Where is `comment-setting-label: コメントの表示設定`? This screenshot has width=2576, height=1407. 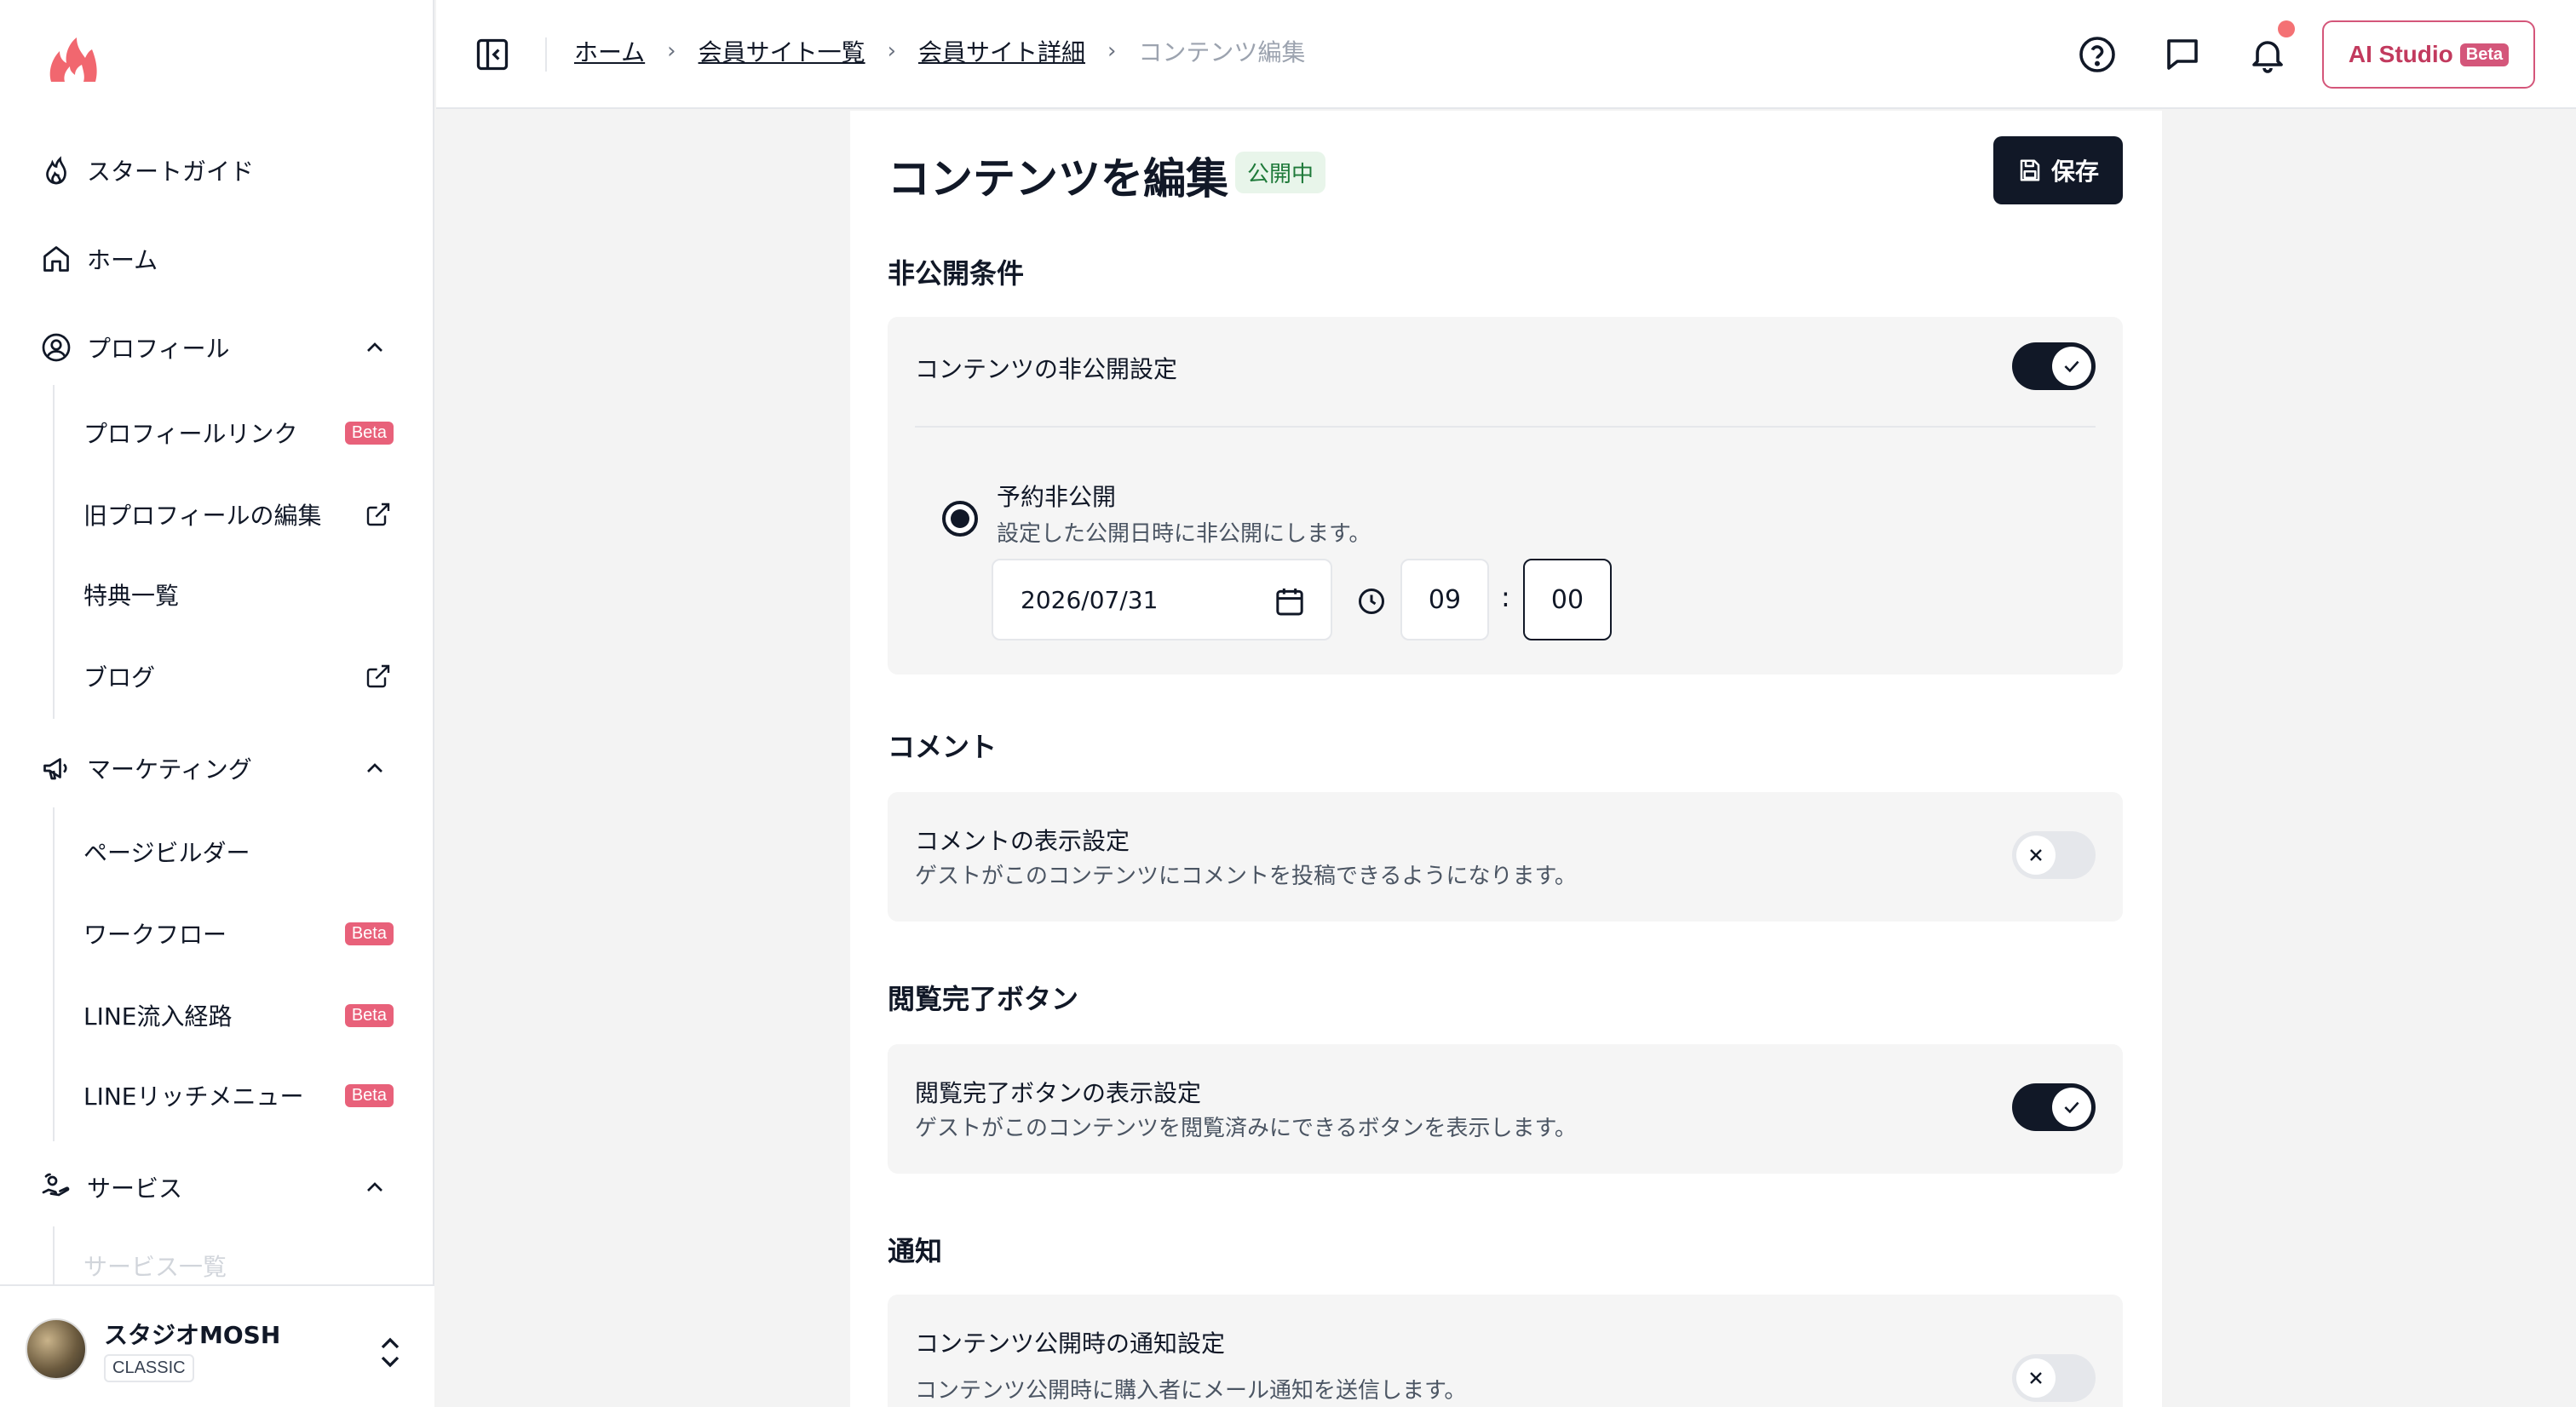 comment-setting-label: コメントの表示設定 is located at coordinates (1022, 841).